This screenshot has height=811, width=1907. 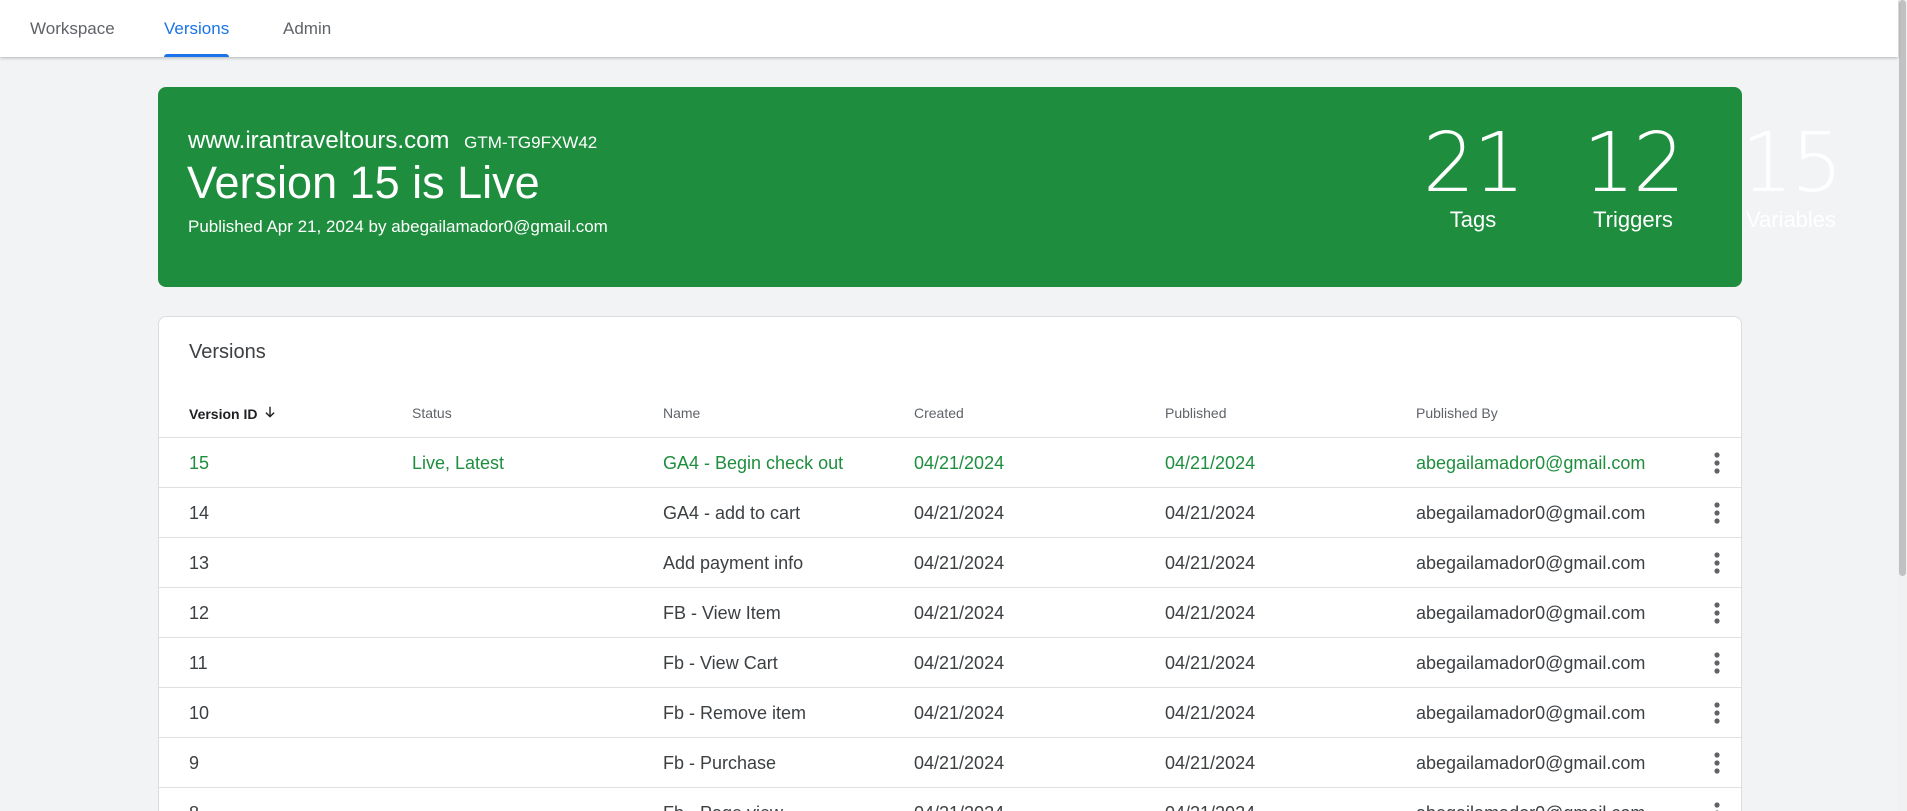 I want to click on column-header-published-by: Published By, so click(x=1457, y=413).